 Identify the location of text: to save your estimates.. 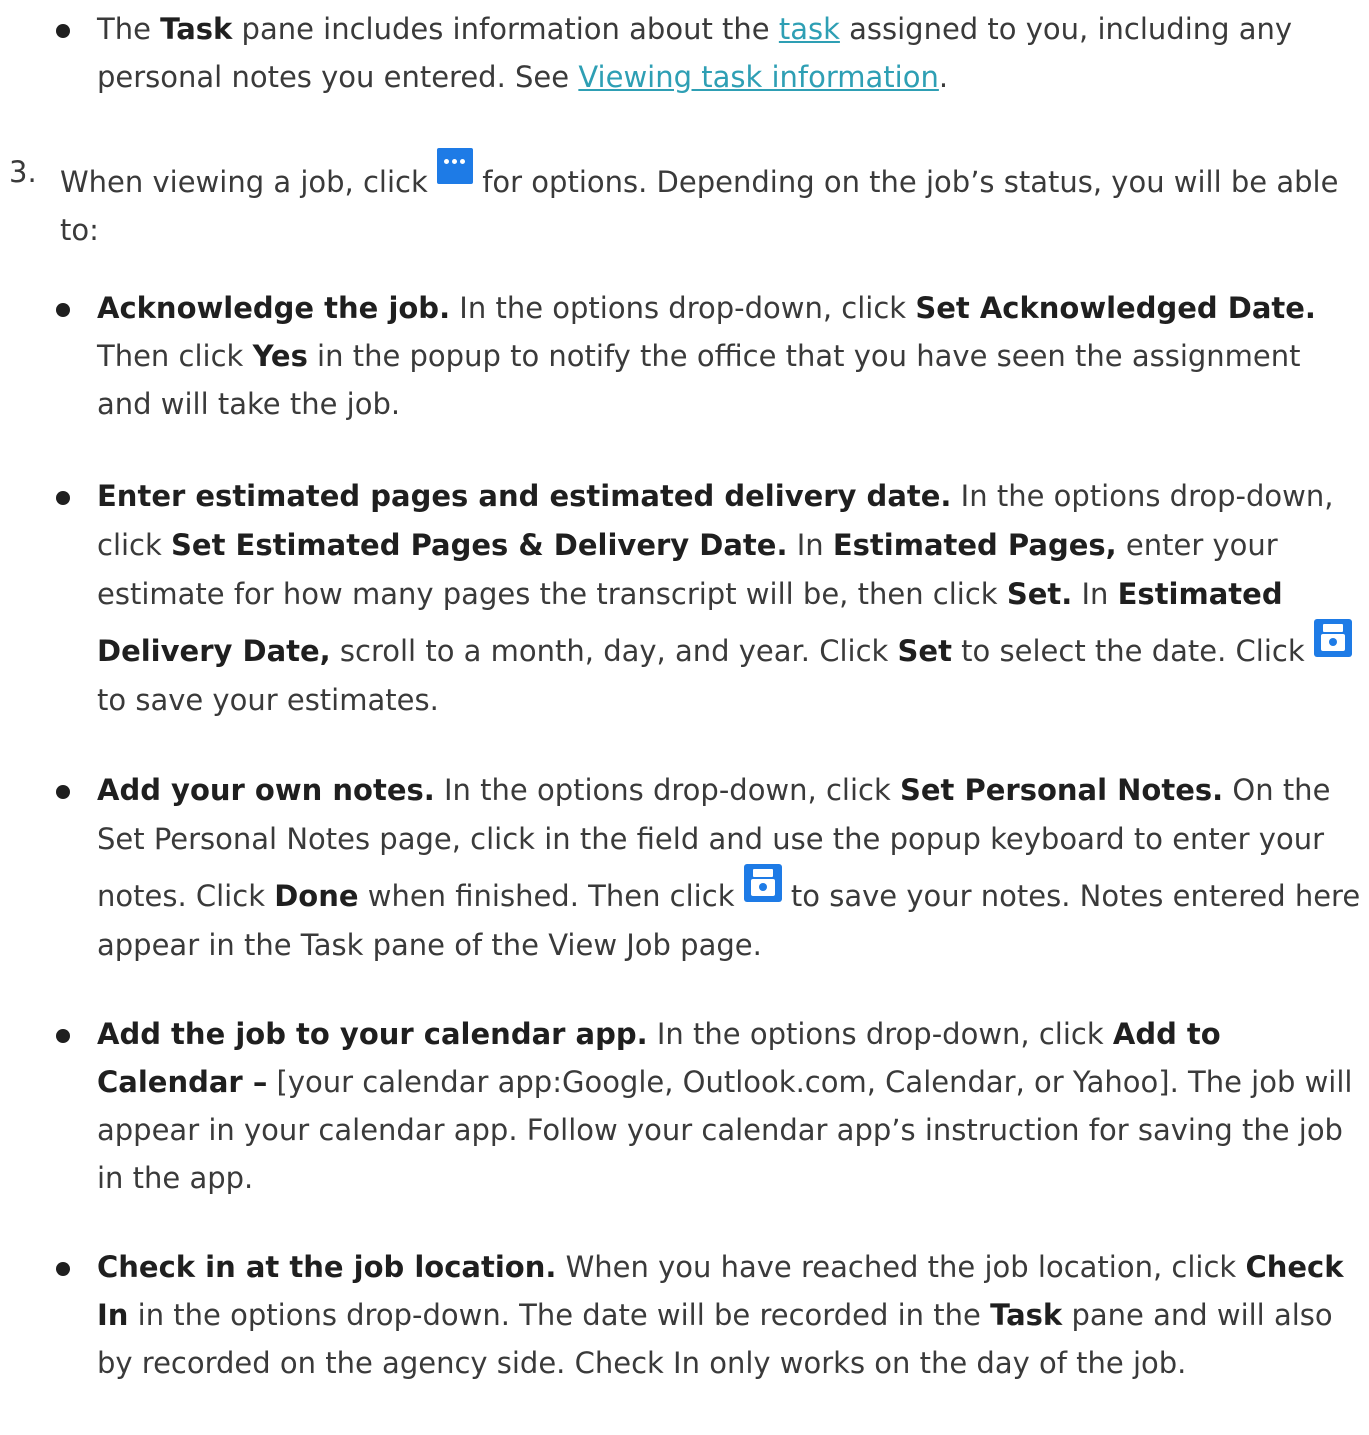
(268, 700).